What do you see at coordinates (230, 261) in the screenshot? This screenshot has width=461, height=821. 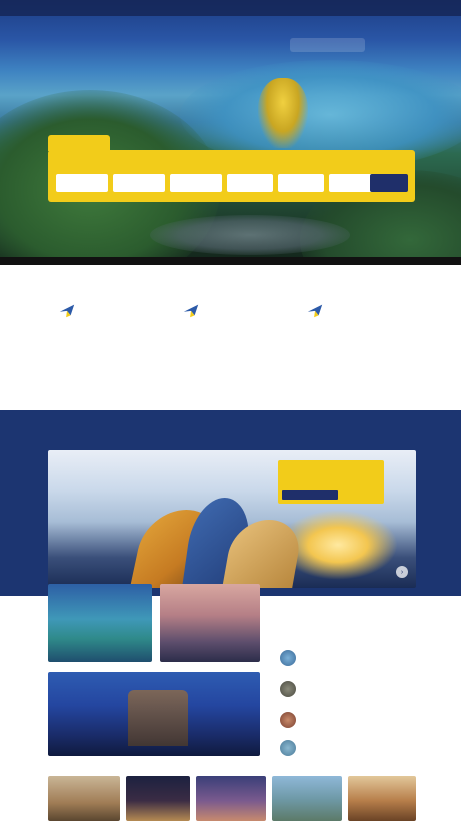 I see `hero-bottom-rule` at bounding box center [230, 261].